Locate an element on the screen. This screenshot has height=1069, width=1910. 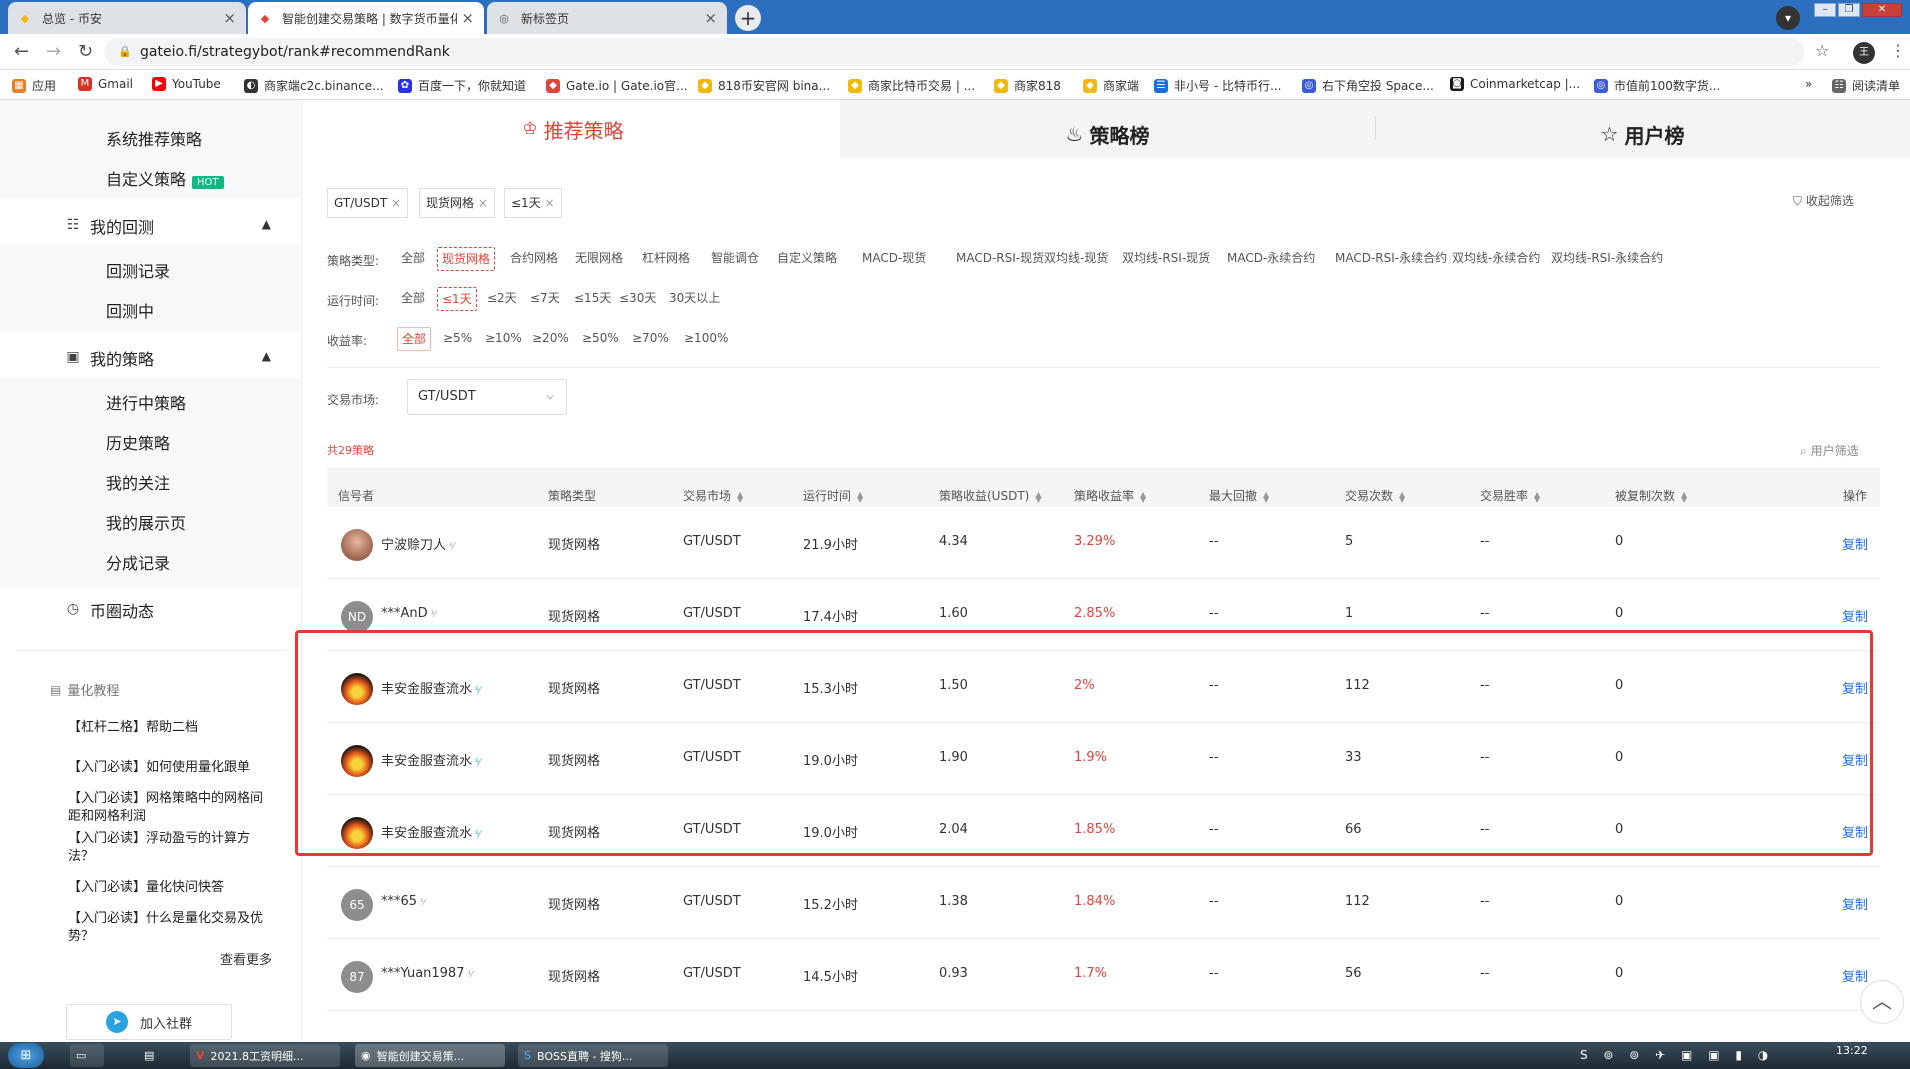
yield-option: ≥10% is located at coordinates (503, 339).